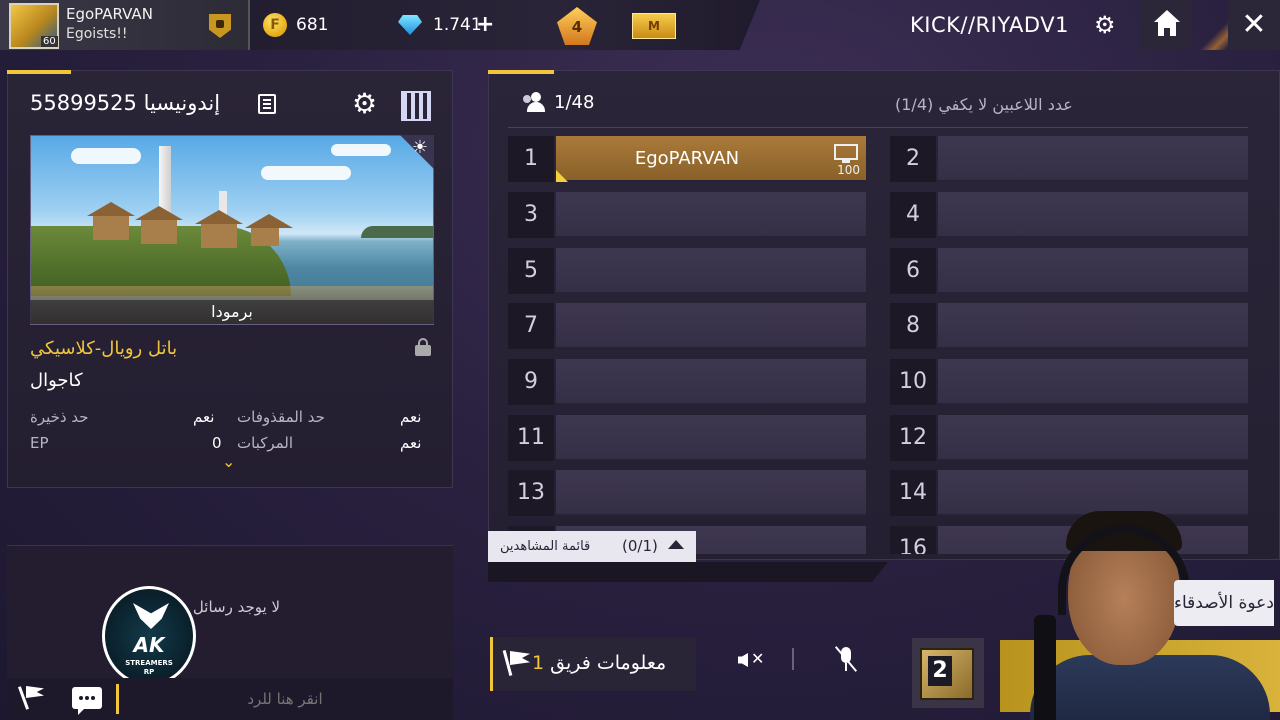 The height and width of the screenshot is (720, 1280). Describe the element at coordinates (149, 667) in the screenshot. I see `streamer-logo-subtitle: STREAMERS RP` at that location.